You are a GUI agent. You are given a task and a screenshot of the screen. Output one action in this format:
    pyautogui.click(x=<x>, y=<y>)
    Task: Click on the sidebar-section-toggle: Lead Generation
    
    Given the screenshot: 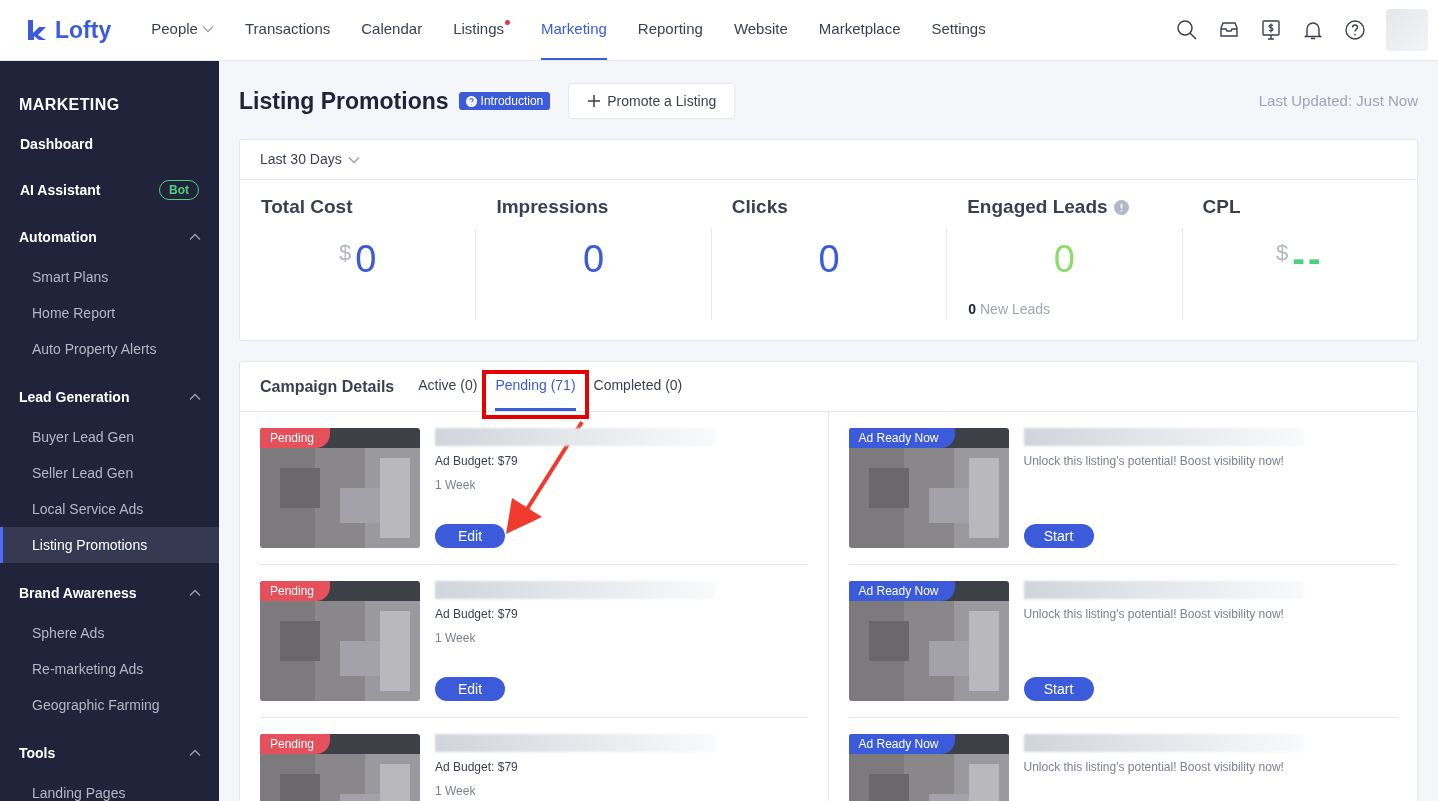 What is the action you would take?
    pyautogui.click(x=109, y=397)
    